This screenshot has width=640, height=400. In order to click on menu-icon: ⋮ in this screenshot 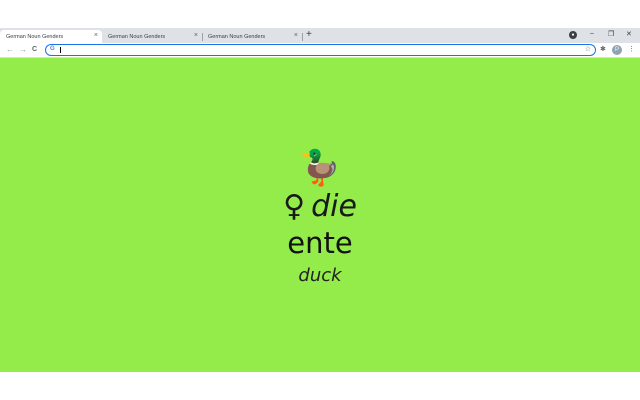, I will do `click(631, 49)`.